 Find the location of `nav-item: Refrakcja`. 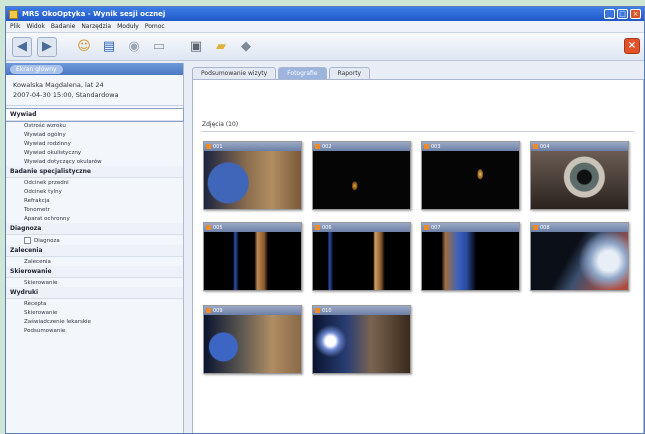

nav-item: Refrakcja is located at coordinates (94, 200).